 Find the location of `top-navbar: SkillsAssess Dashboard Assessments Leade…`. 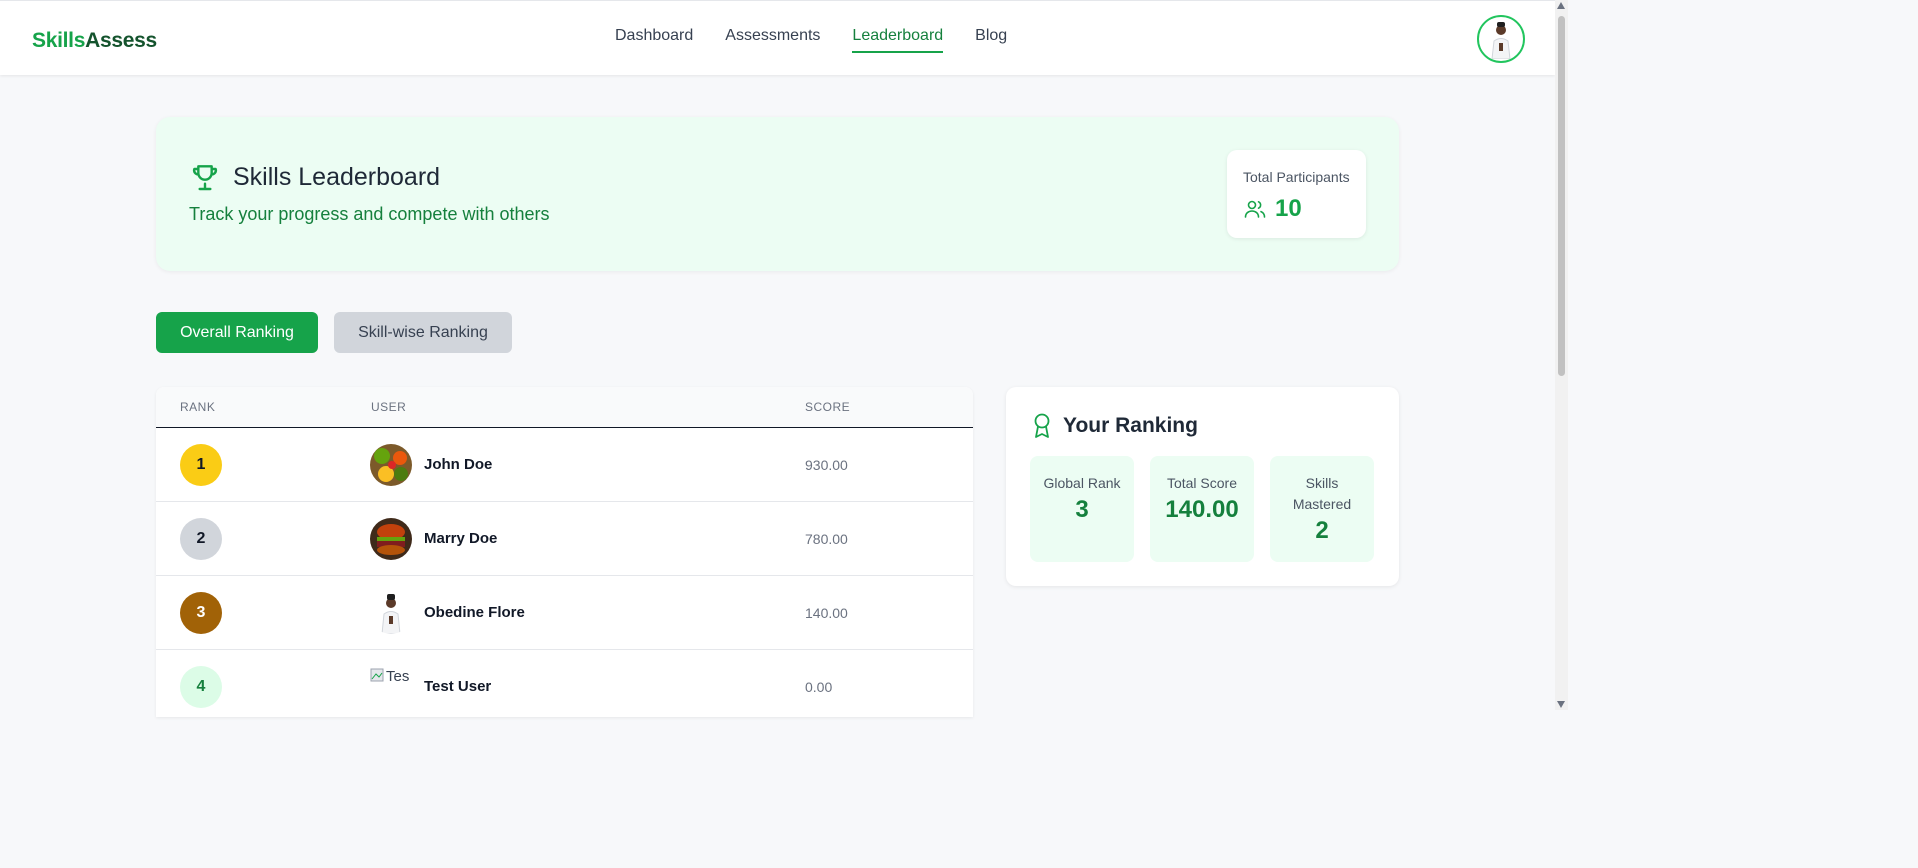

top-navbar: SkillsAssess Dashboard Assessments Leade… is located at coordinates (777, 37).